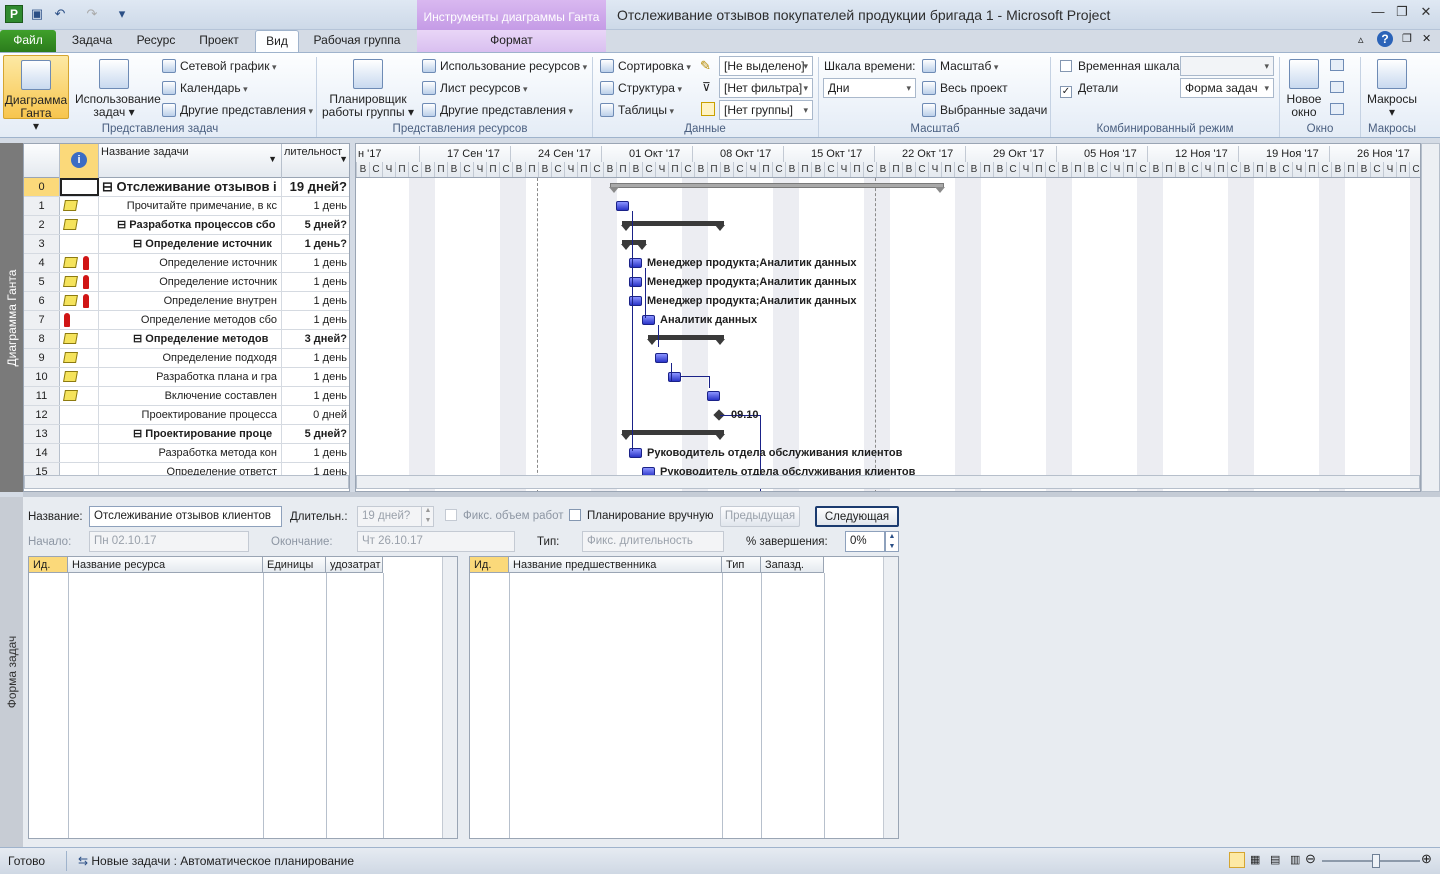  I want to click on duration-cell: 0 дней, so click(315, 415).